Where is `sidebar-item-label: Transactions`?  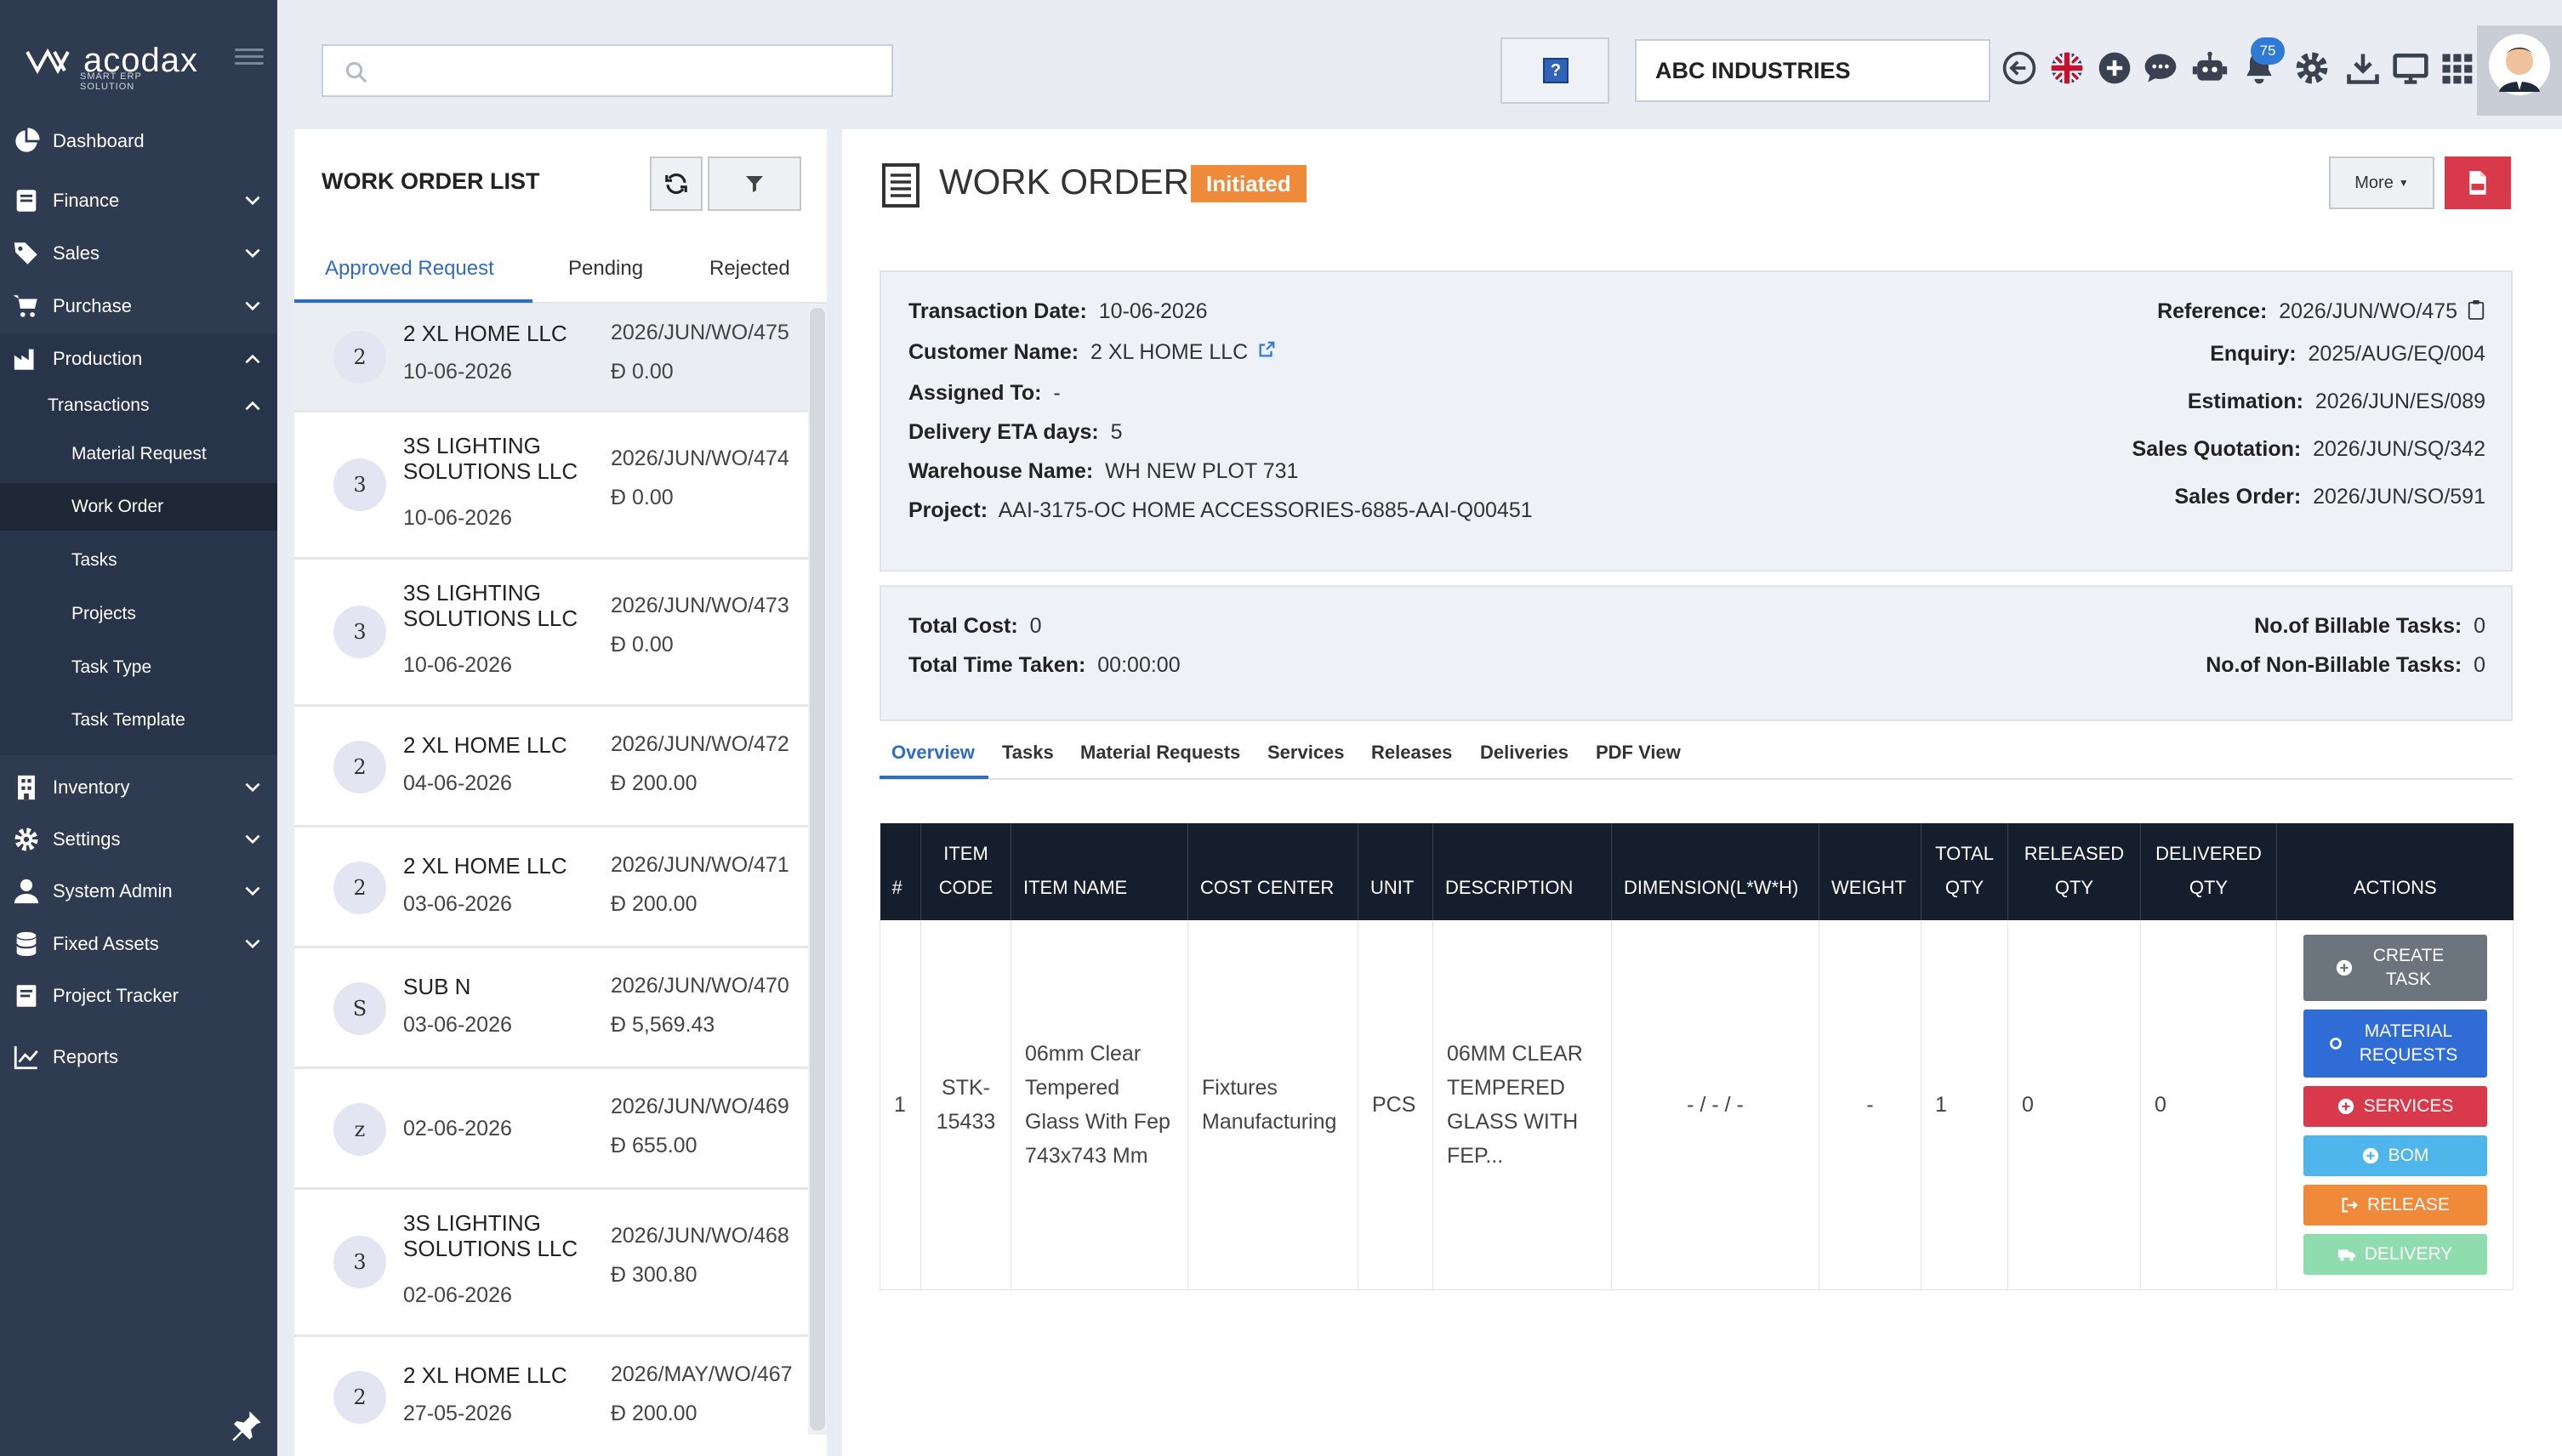
sidebar-item-label: Transactions is located at coordinates (99, 405).